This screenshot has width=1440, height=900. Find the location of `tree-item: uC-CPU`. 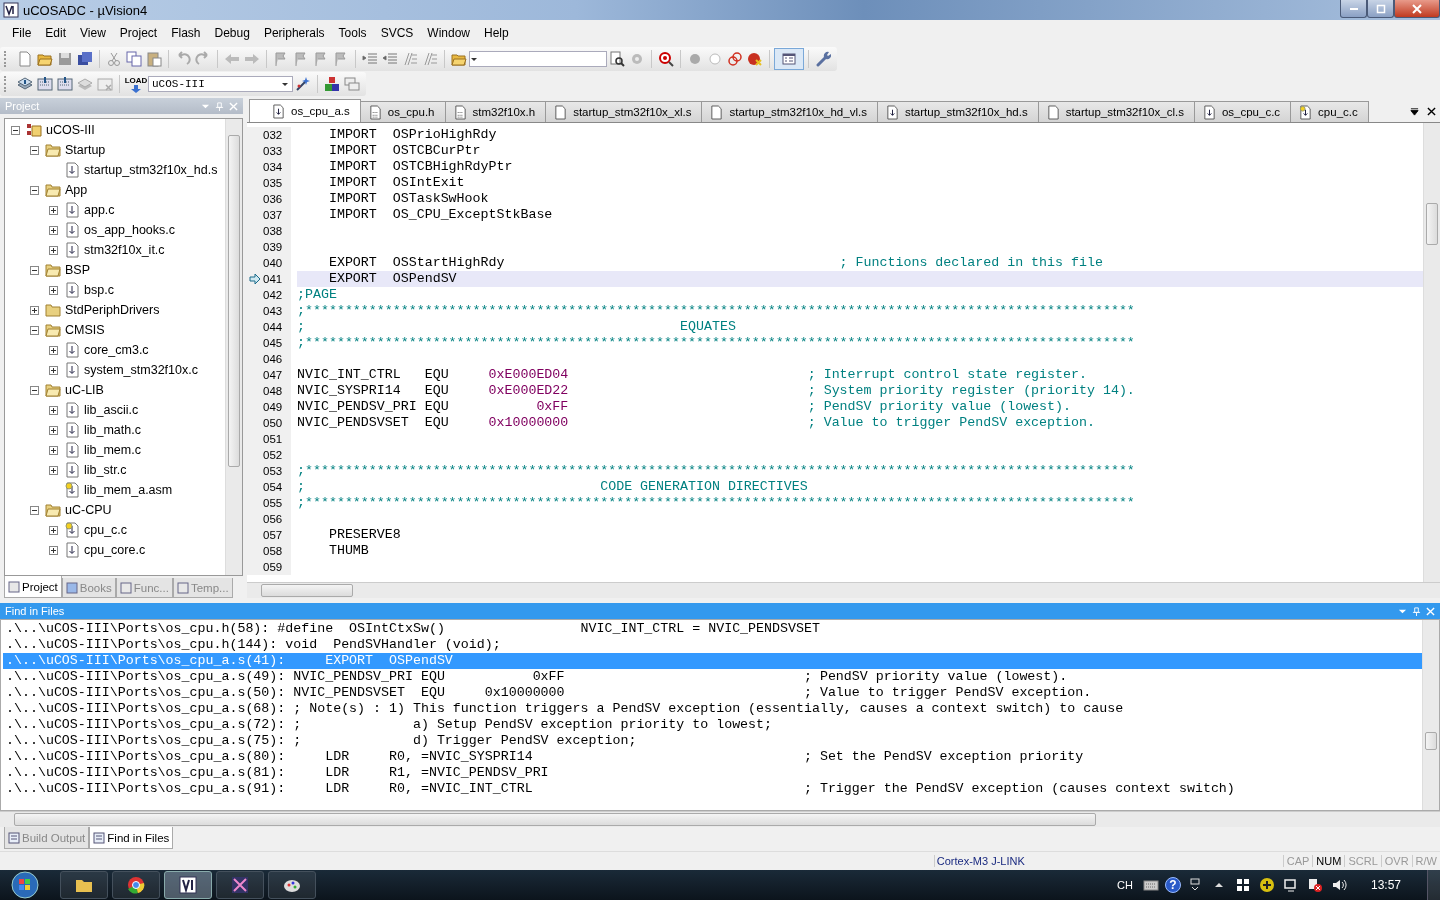

tree-item: uC-CPU is located at coordinates (88, 510).